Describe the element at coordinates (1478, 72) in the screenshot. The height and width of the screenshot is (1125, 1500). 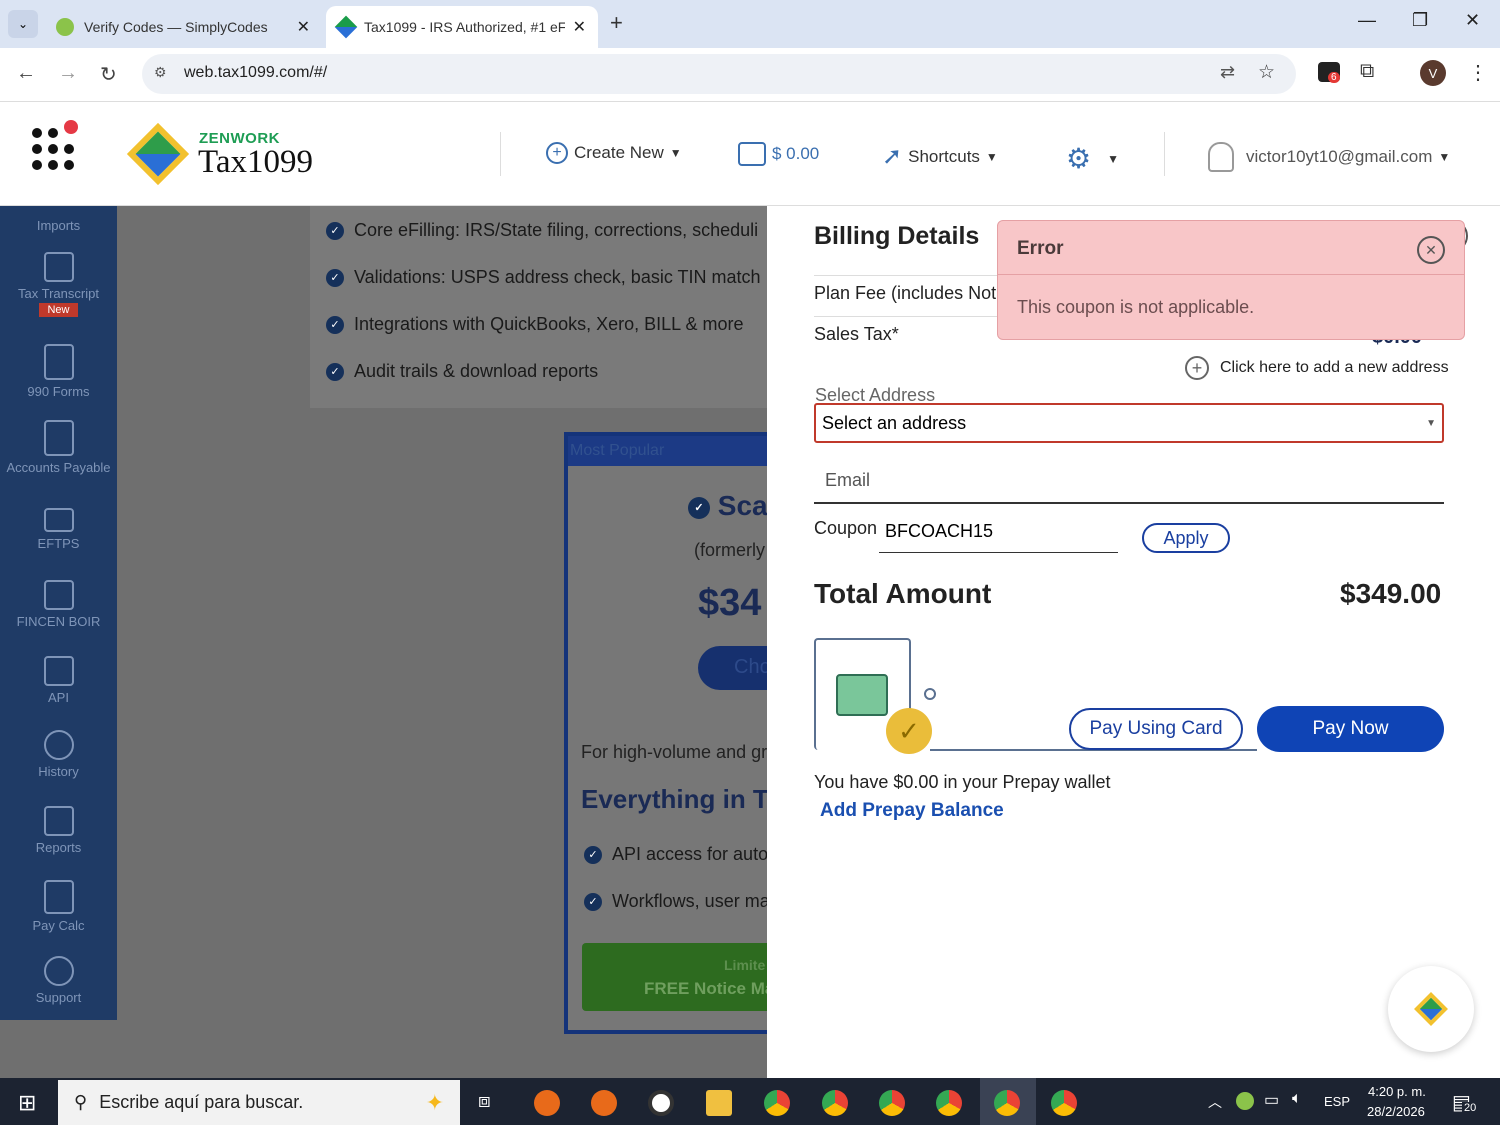
I see `browser-menu-icon: ⋮` at that location.